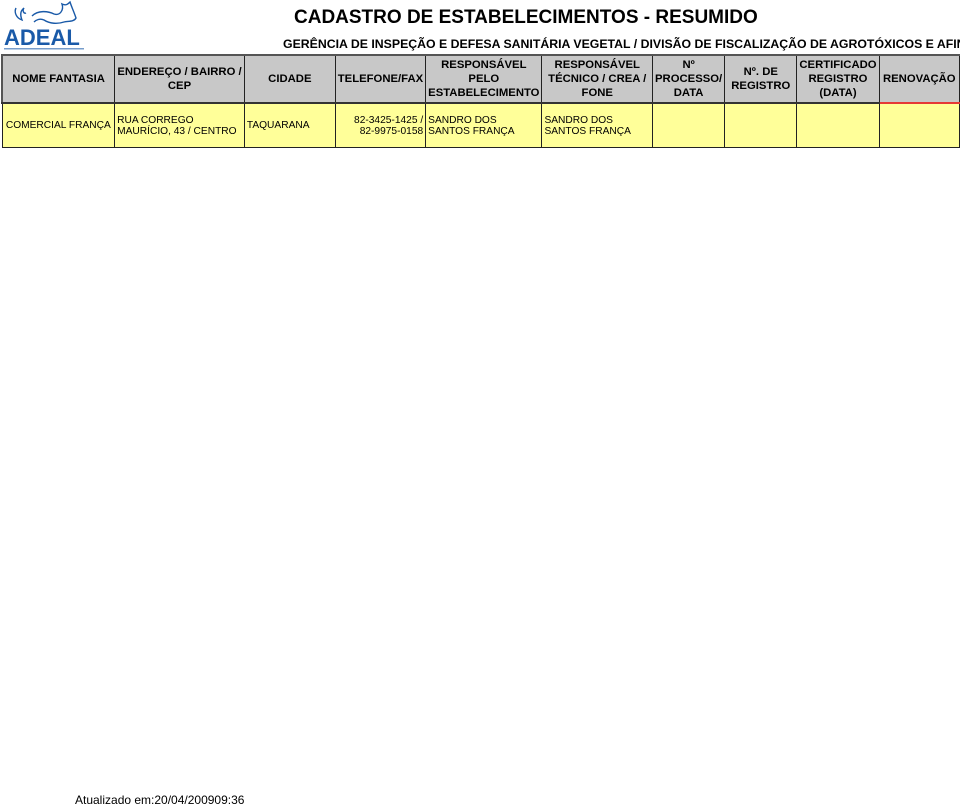 The width and height of the screenshot is (960, 807). Describe the element at coordinates (597, 79) in the screenshot. I see `column-header-responsavel-tecnico: RESPONSÁVEL TÉCNICO / CREA / FONE` at that location.